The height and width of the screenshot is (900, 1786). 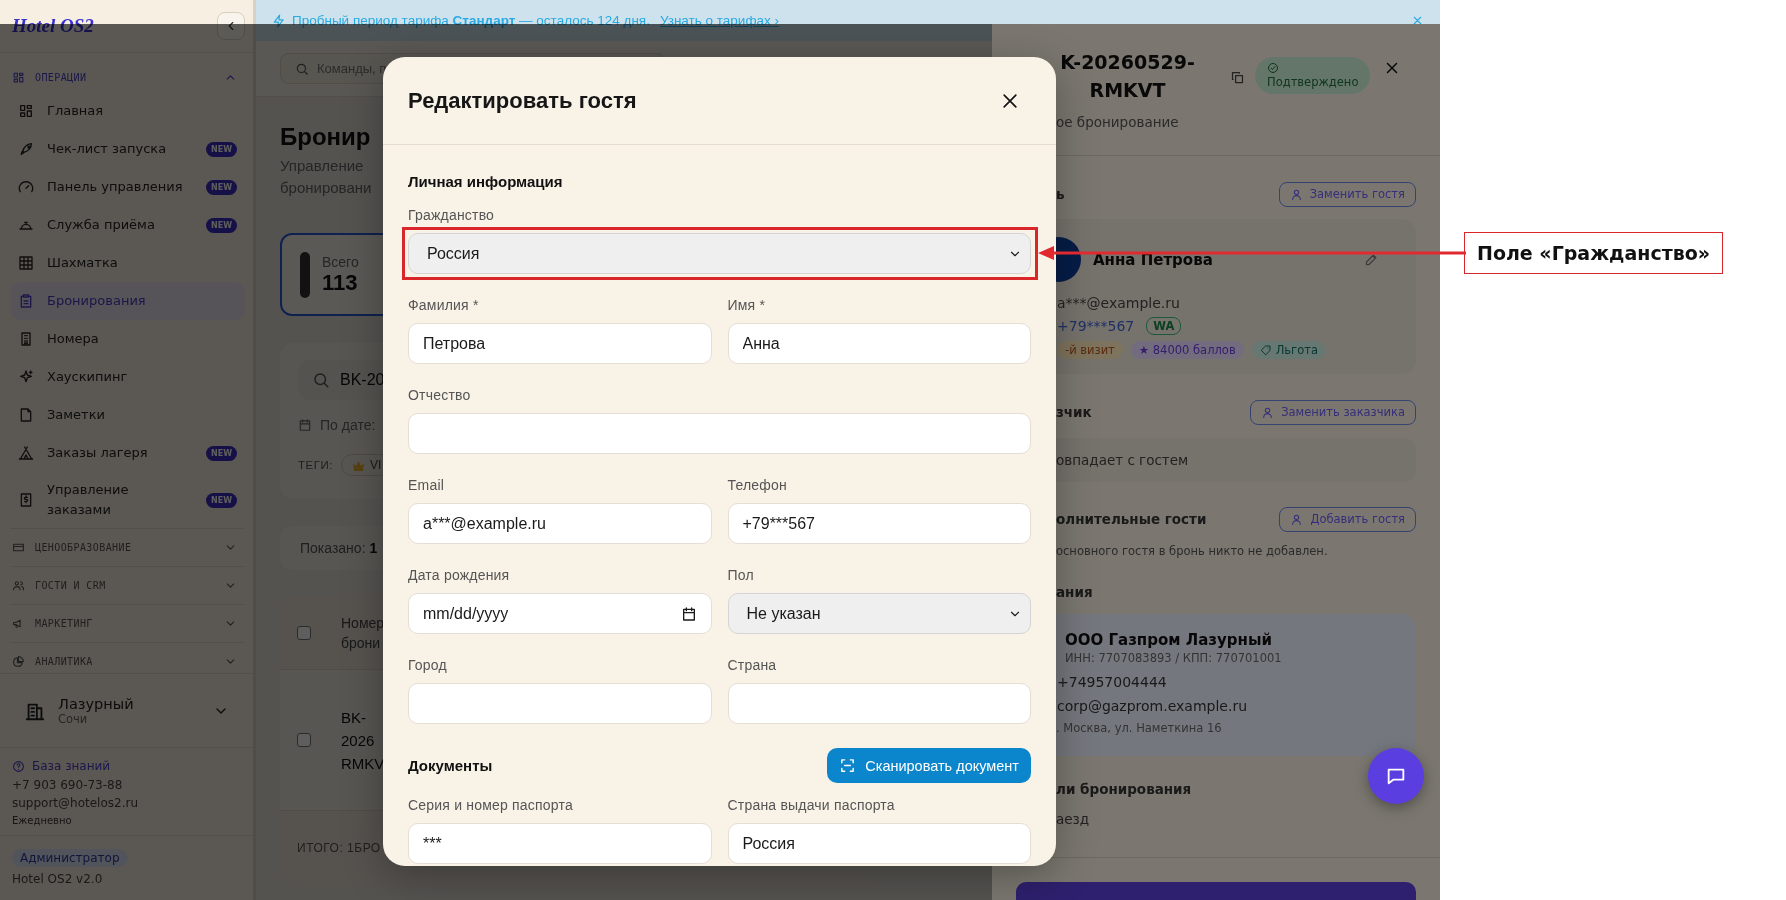 What do you see at coordinates (305, 274) in the screenshot?
I see `stat-bar-icon` at bounding box center [305, 274].